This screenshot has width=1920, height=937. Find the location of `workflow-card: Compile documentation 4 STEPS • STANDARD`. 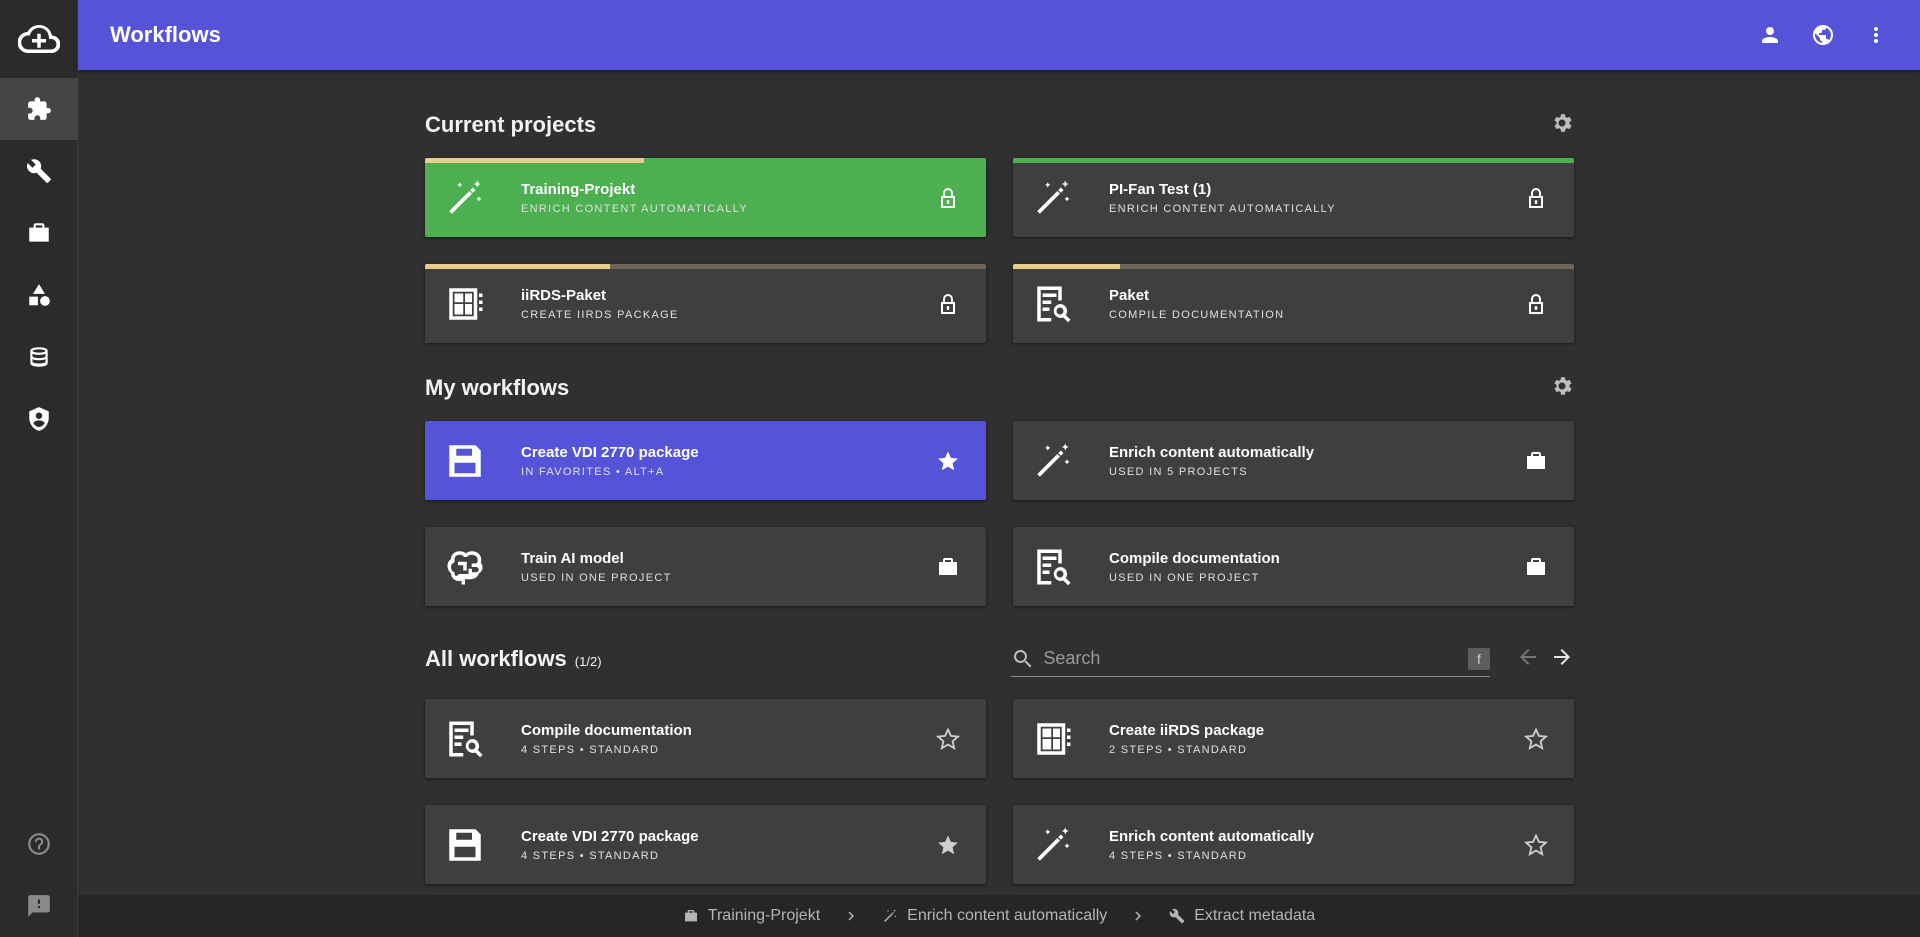

workflow-card: Compile documentation 4 STEPS • STANDARD is located at coordinates (705, 738).